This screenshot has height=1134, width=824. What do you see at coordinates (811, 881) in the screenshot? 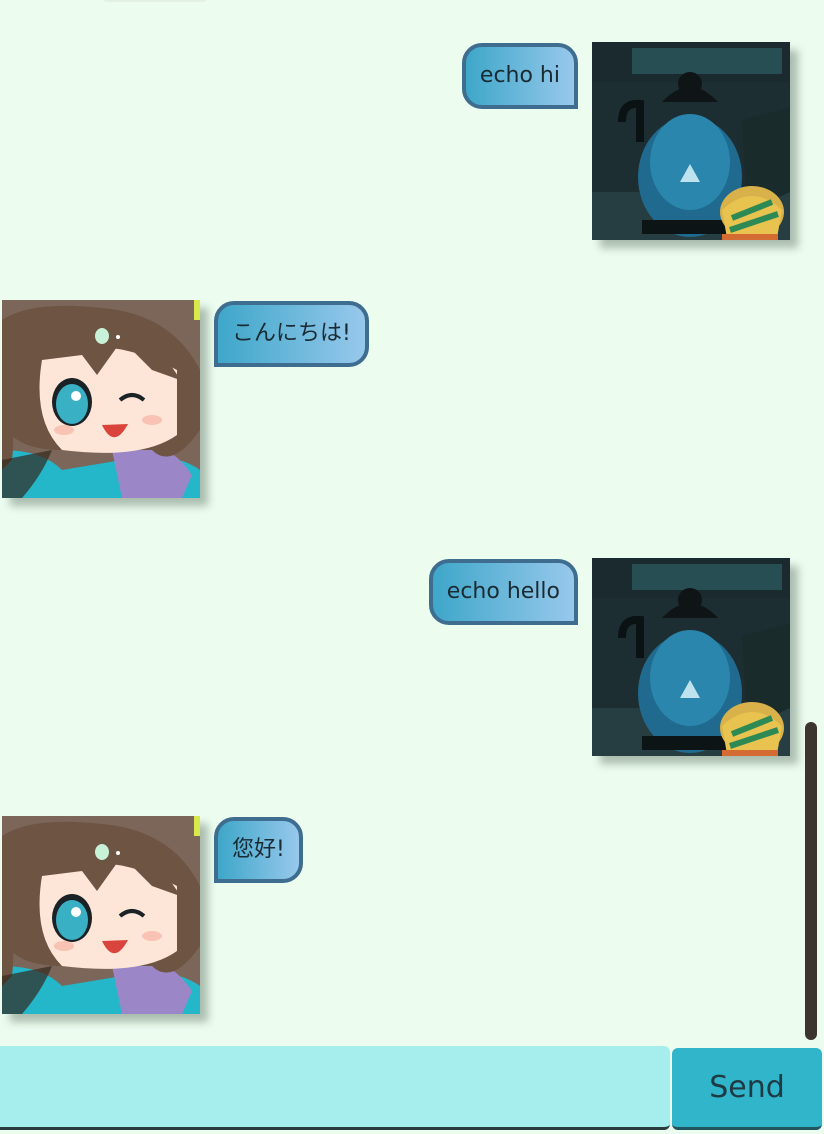
I see `chat-scrollbar` at bounding box center [811, 881].